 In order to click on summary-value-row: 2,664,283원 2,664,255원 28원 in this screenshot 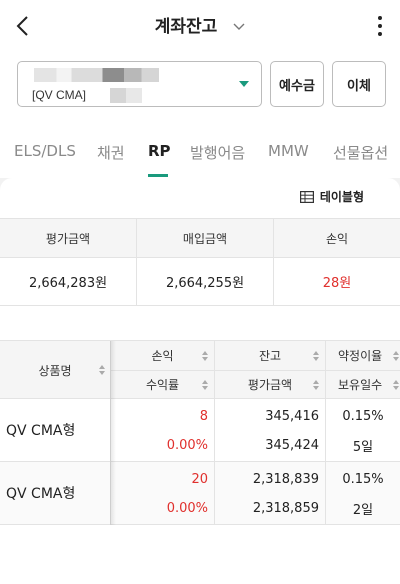, I will do `click(200, 282)`.